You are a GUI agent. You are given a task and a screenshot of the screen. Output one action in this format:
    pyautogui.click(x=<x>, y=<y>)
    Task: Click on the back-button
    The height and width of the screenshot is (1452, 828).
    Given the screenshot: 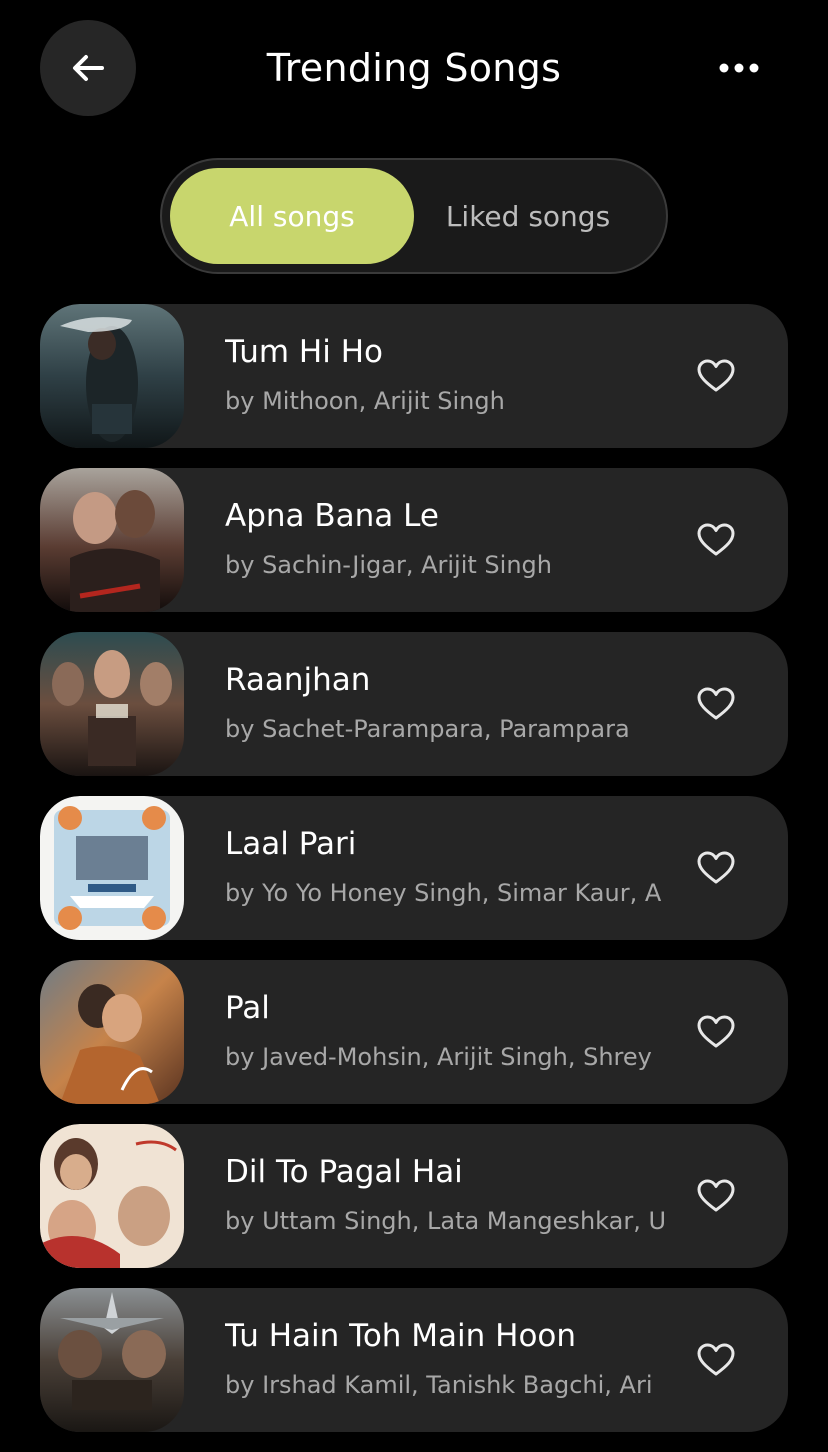 What is the action you would take?
    pyautogui.click(x=88, y=68)
    